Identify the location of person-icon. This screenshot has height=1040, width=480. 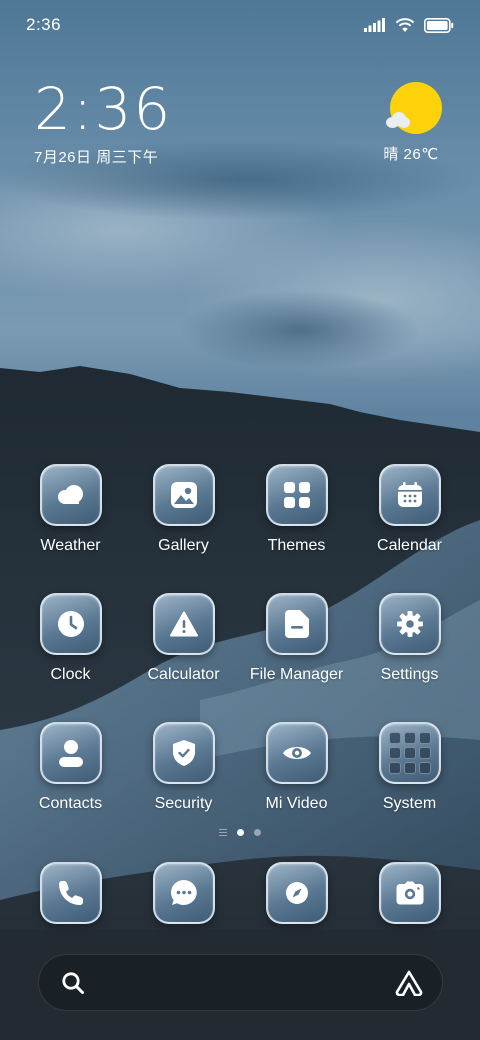
(70, 753).